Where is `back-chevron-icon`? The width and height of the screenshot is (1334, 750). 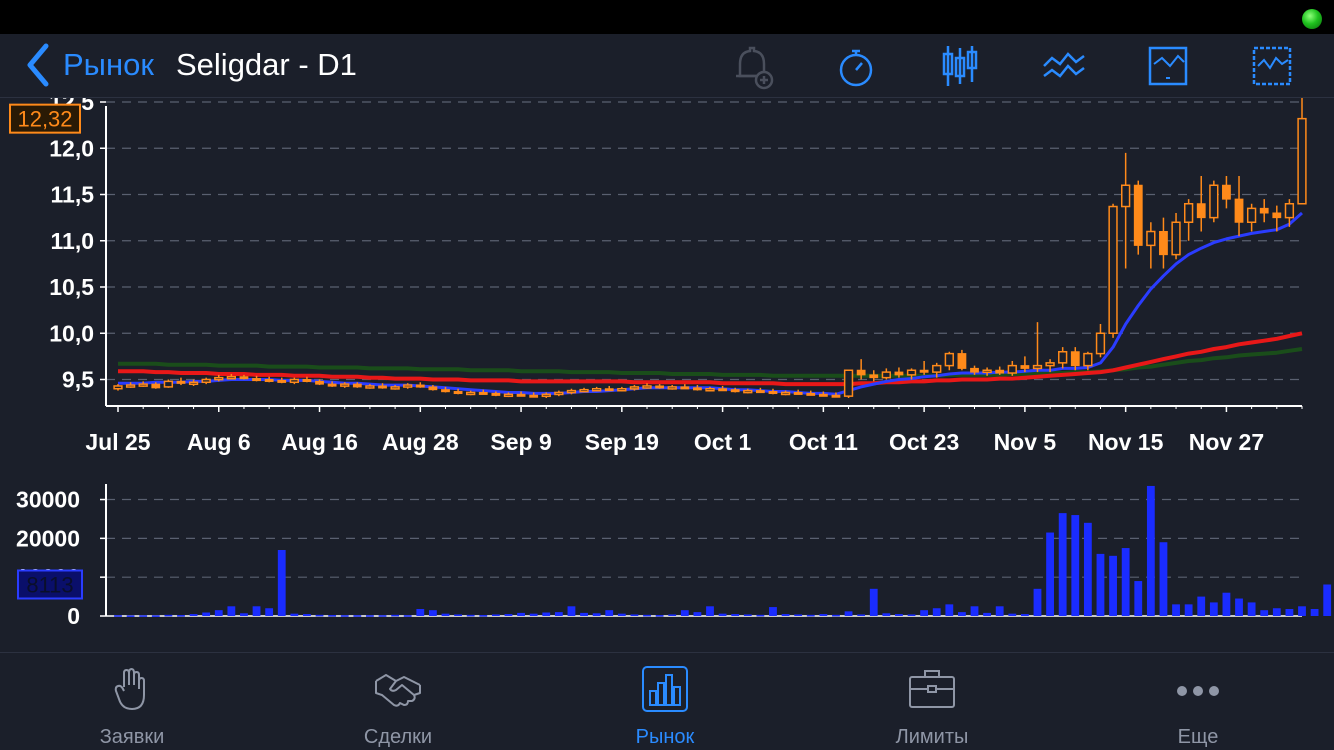 back-chevron-icon is located at coordinates (37, 65).